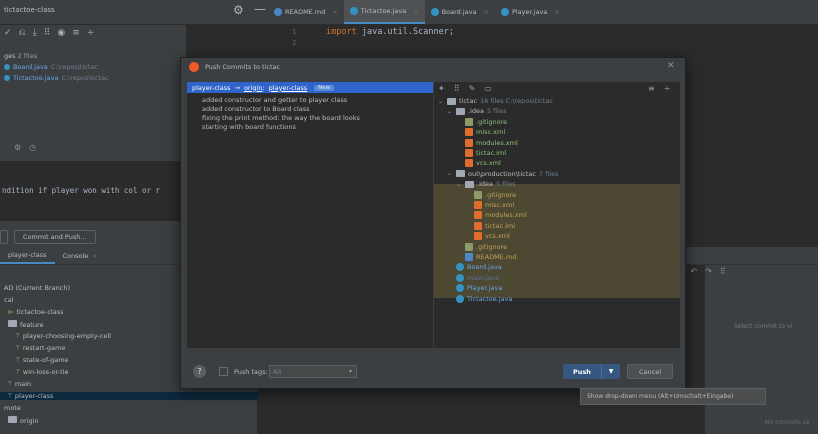 This screenshot has height=434, width=818. I want to click on cancel-button: Cancel, so click(650, 371).